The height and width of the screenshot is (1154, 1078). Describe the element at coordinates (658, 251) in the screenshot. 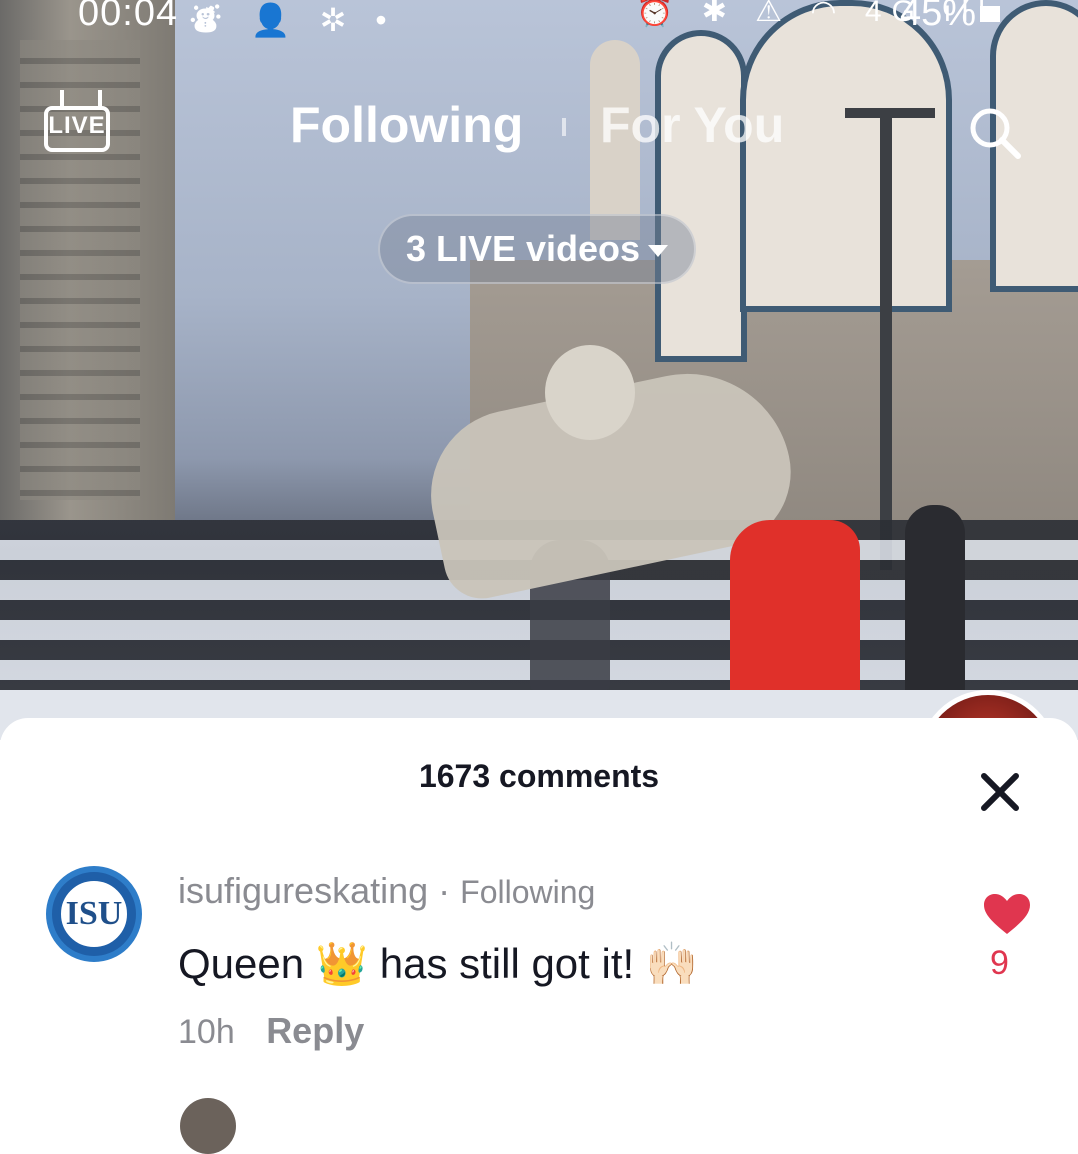

I see `chevron-down-icon` at that location.